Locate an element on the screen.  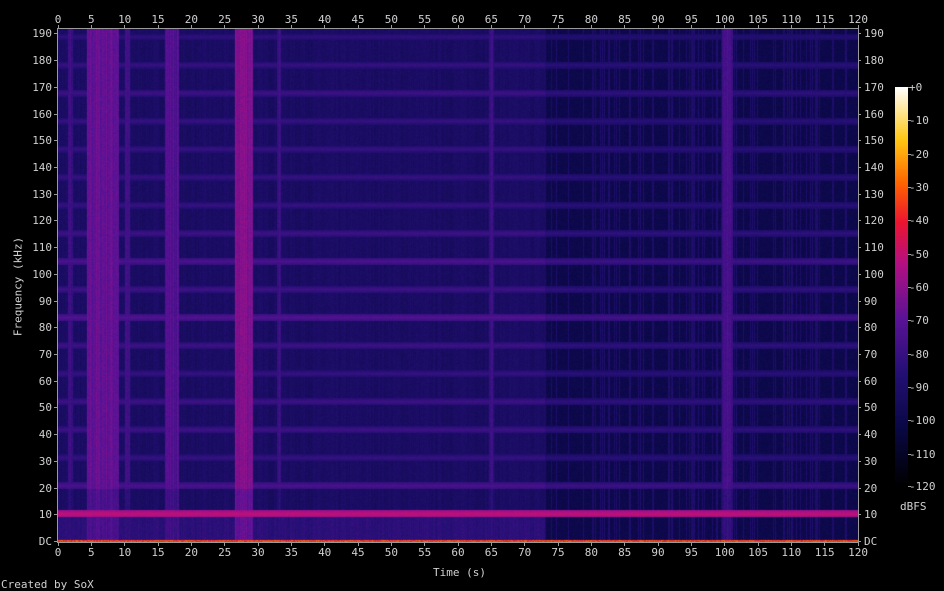
x-tick-label-top: 45 is located at coordinates (358, 19).